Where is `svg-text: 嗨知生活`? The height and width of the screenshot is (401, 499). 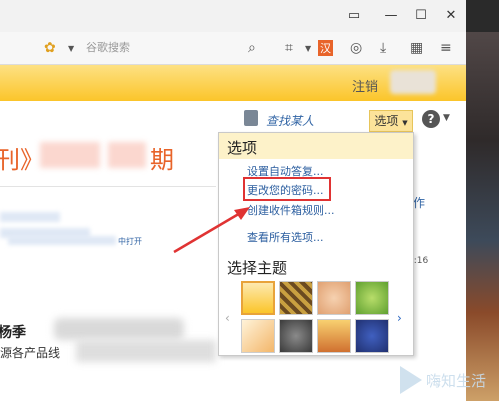
svg-text: 嗨知生活 is located at coordinates (456, 381).